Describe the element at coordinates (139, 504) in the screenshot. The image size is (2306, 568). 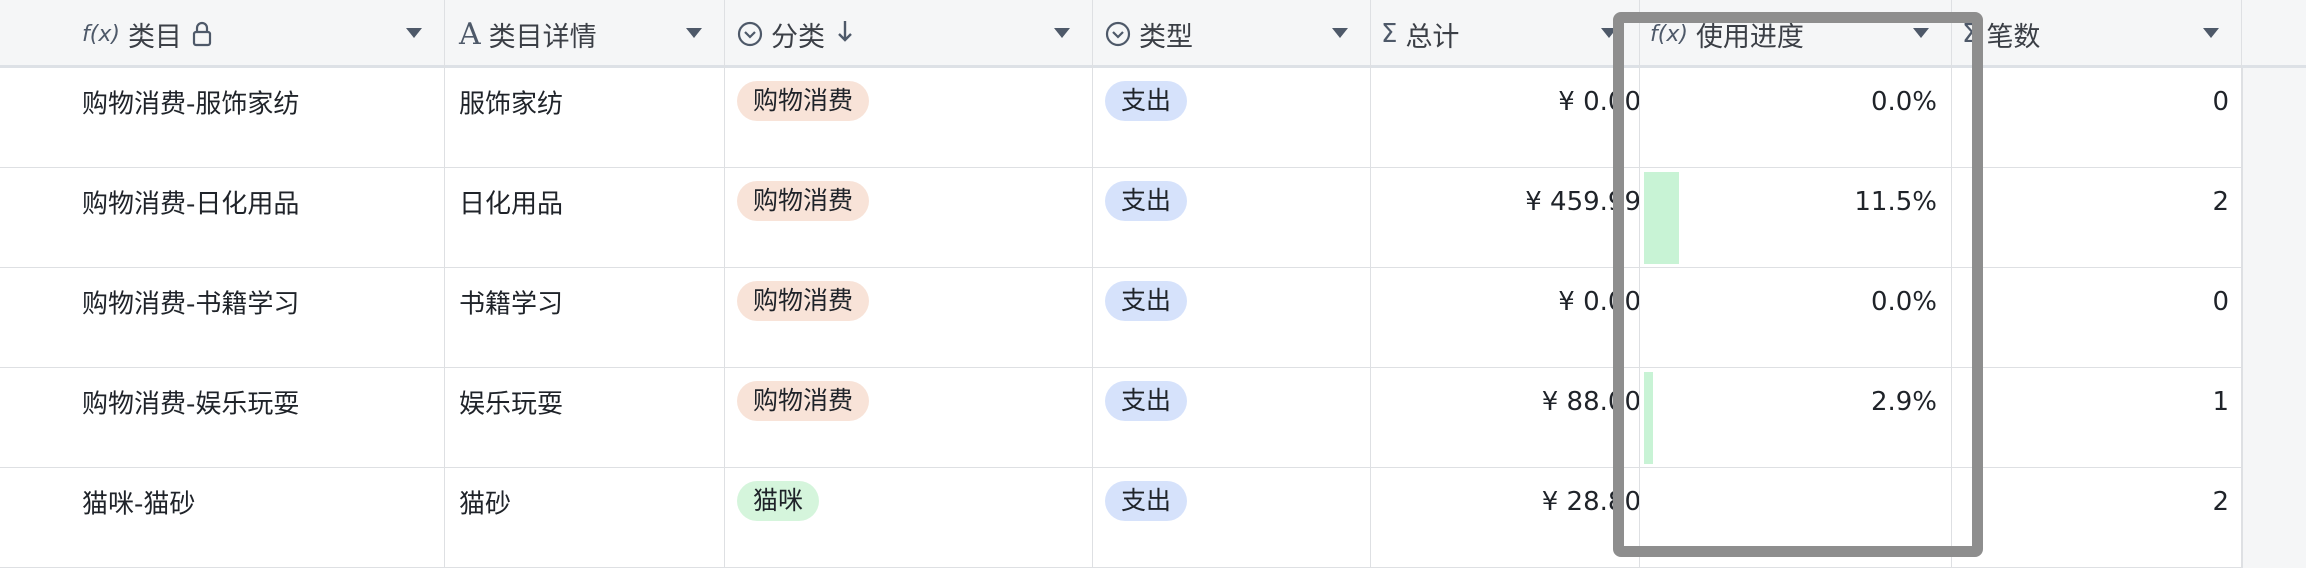
I see `cell-text: 猫咪-猫砂` at that location.